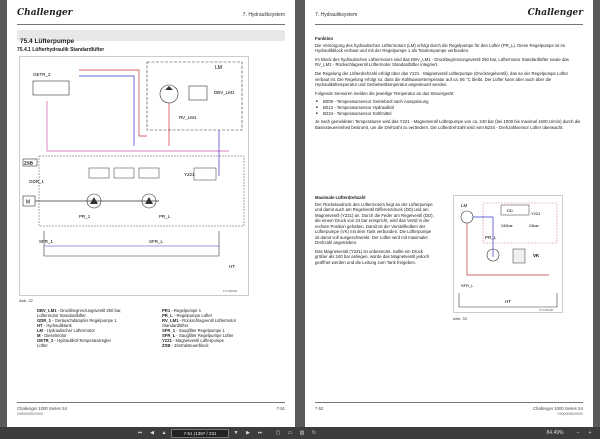 This screenshot has width=600, height=439. Describe the element at coordinates (449, 114) in the screenshot. I see `list-item: B234 - Temperatursensor Kühlmittel` at that location.